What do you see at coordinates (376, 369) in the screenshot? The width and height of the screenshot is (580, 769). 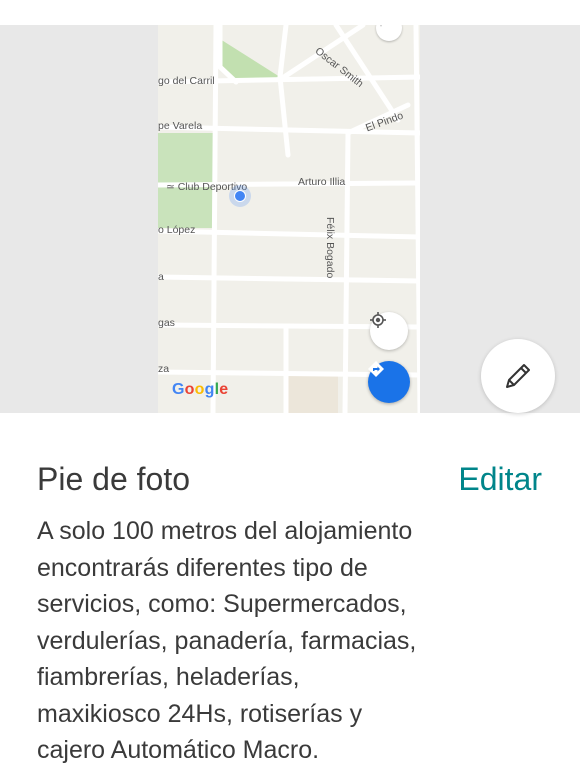 I see `directions-icon` at bounding box center [376, 369].